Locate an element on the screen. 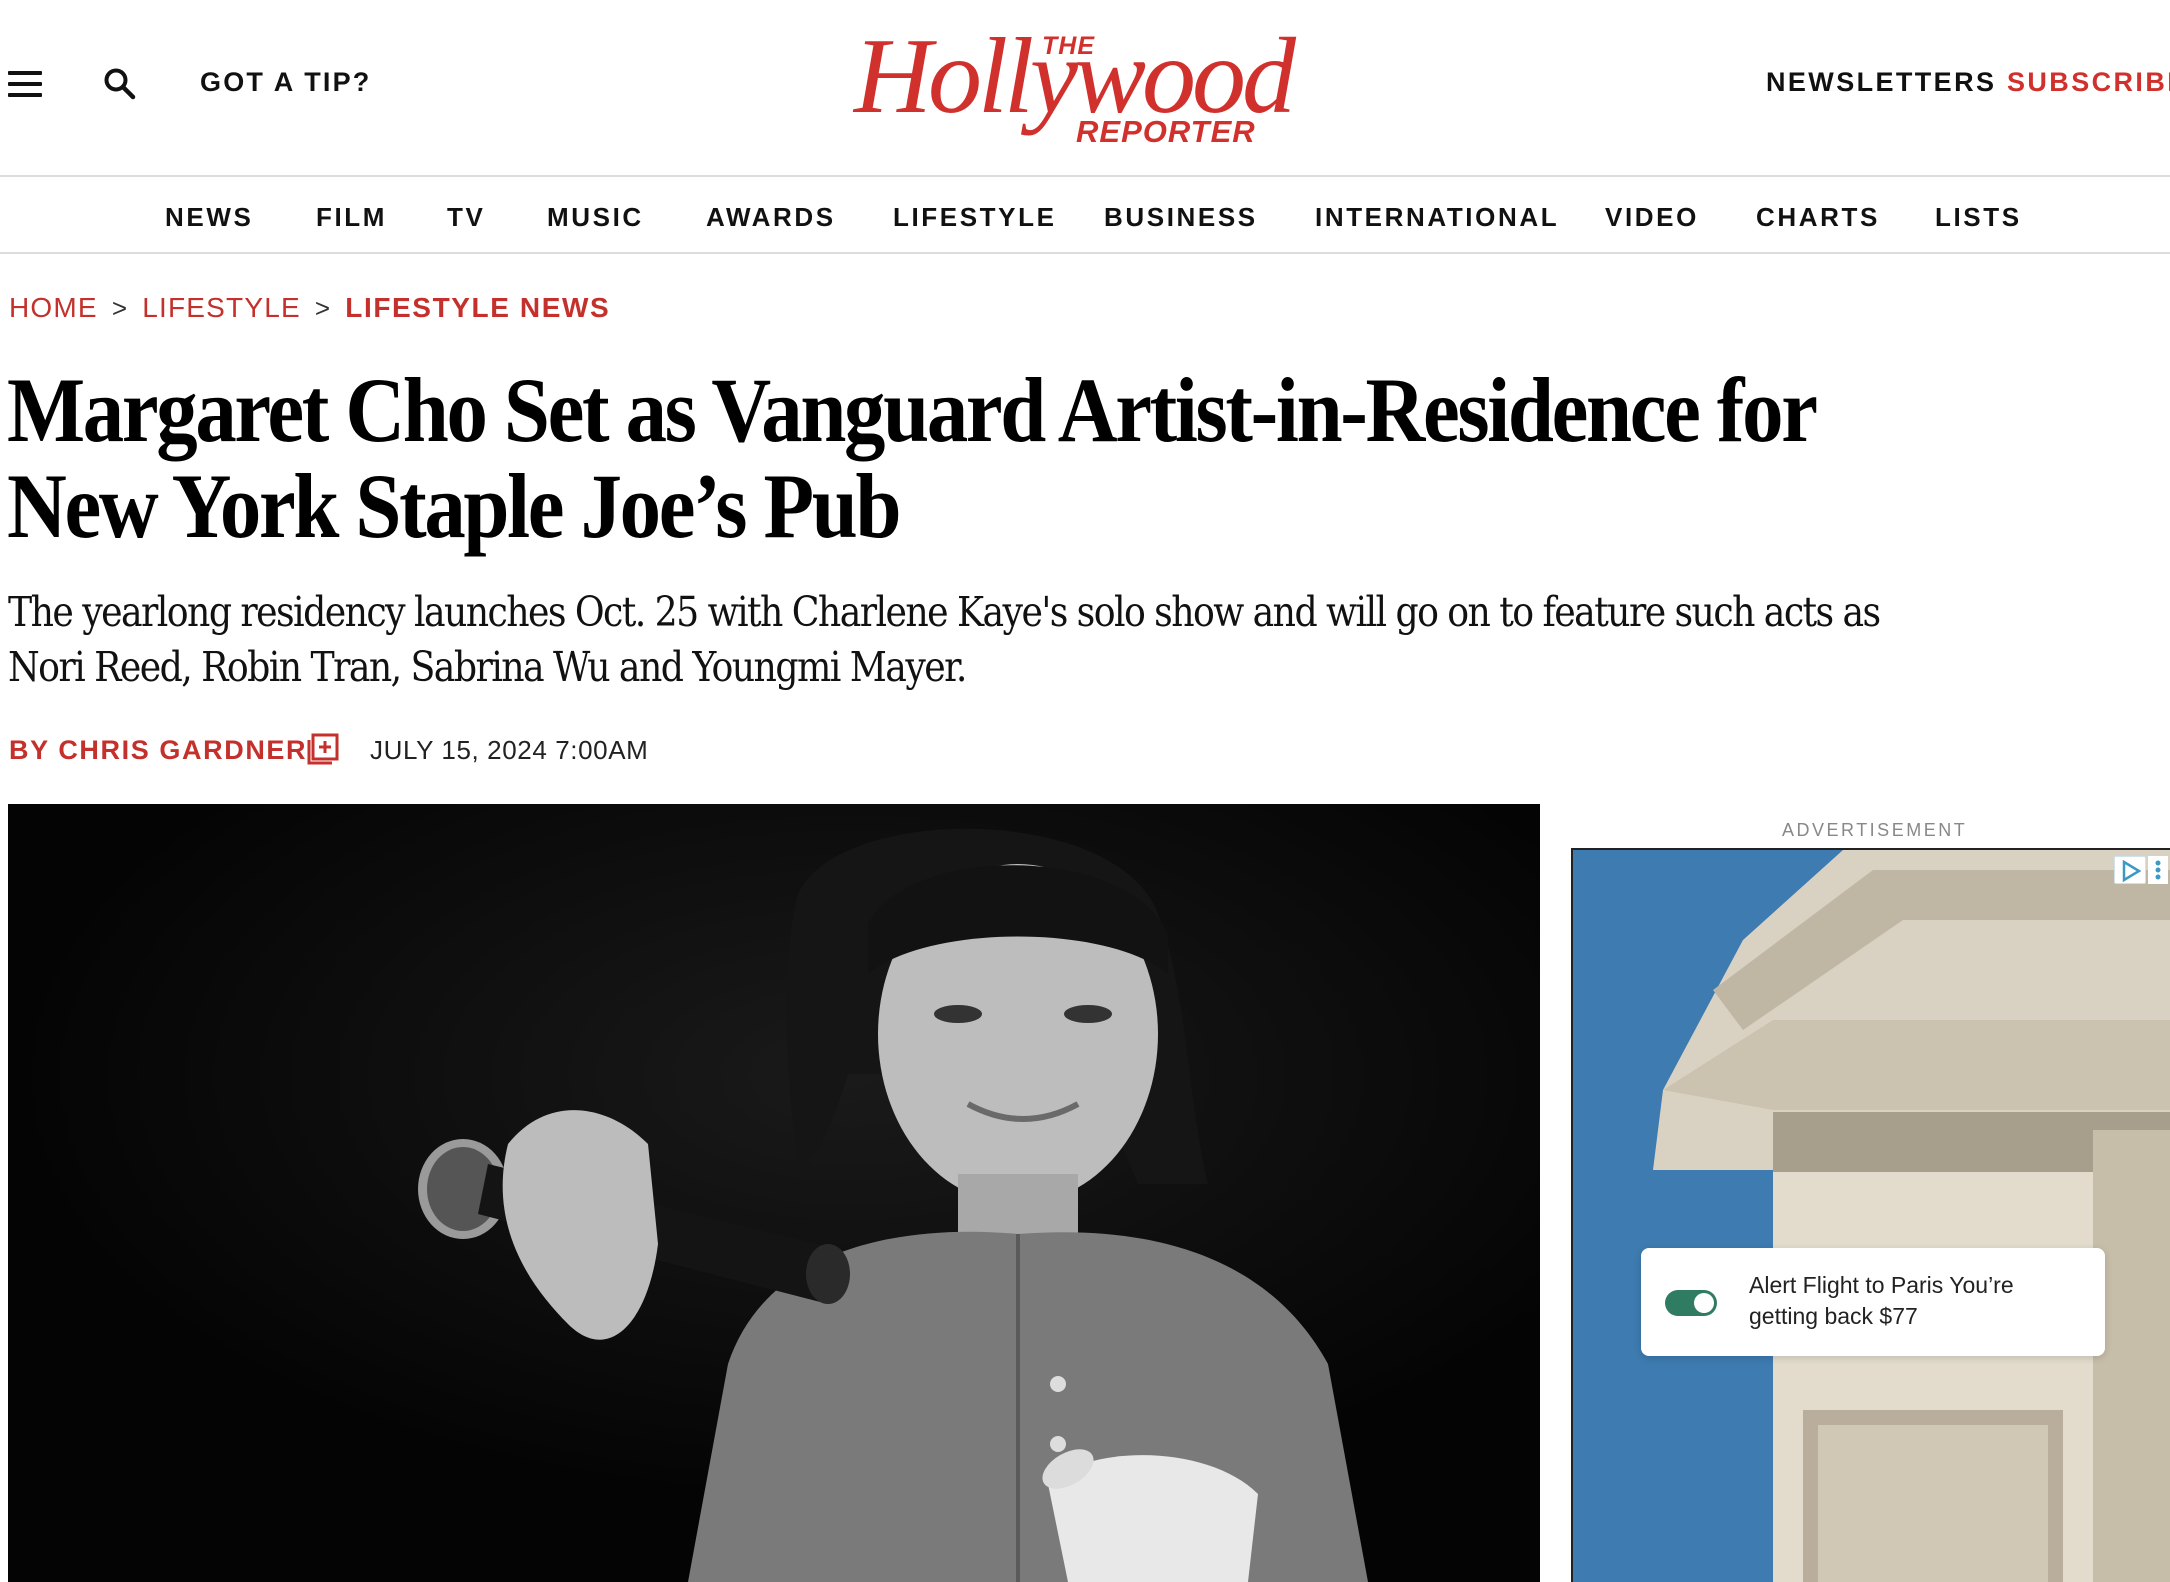 The width and height of the screenshot is (2170, 1582). got-a-tip-link: GOT A TIP? is located at coordinates (286, 82).